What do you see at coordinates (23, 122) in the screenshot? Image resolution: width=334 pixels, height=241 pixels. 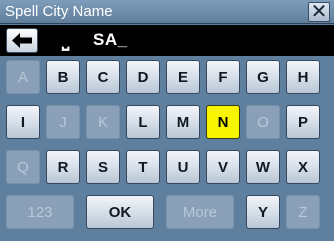 I see `key-i: I` at bounding box center [23, 122].